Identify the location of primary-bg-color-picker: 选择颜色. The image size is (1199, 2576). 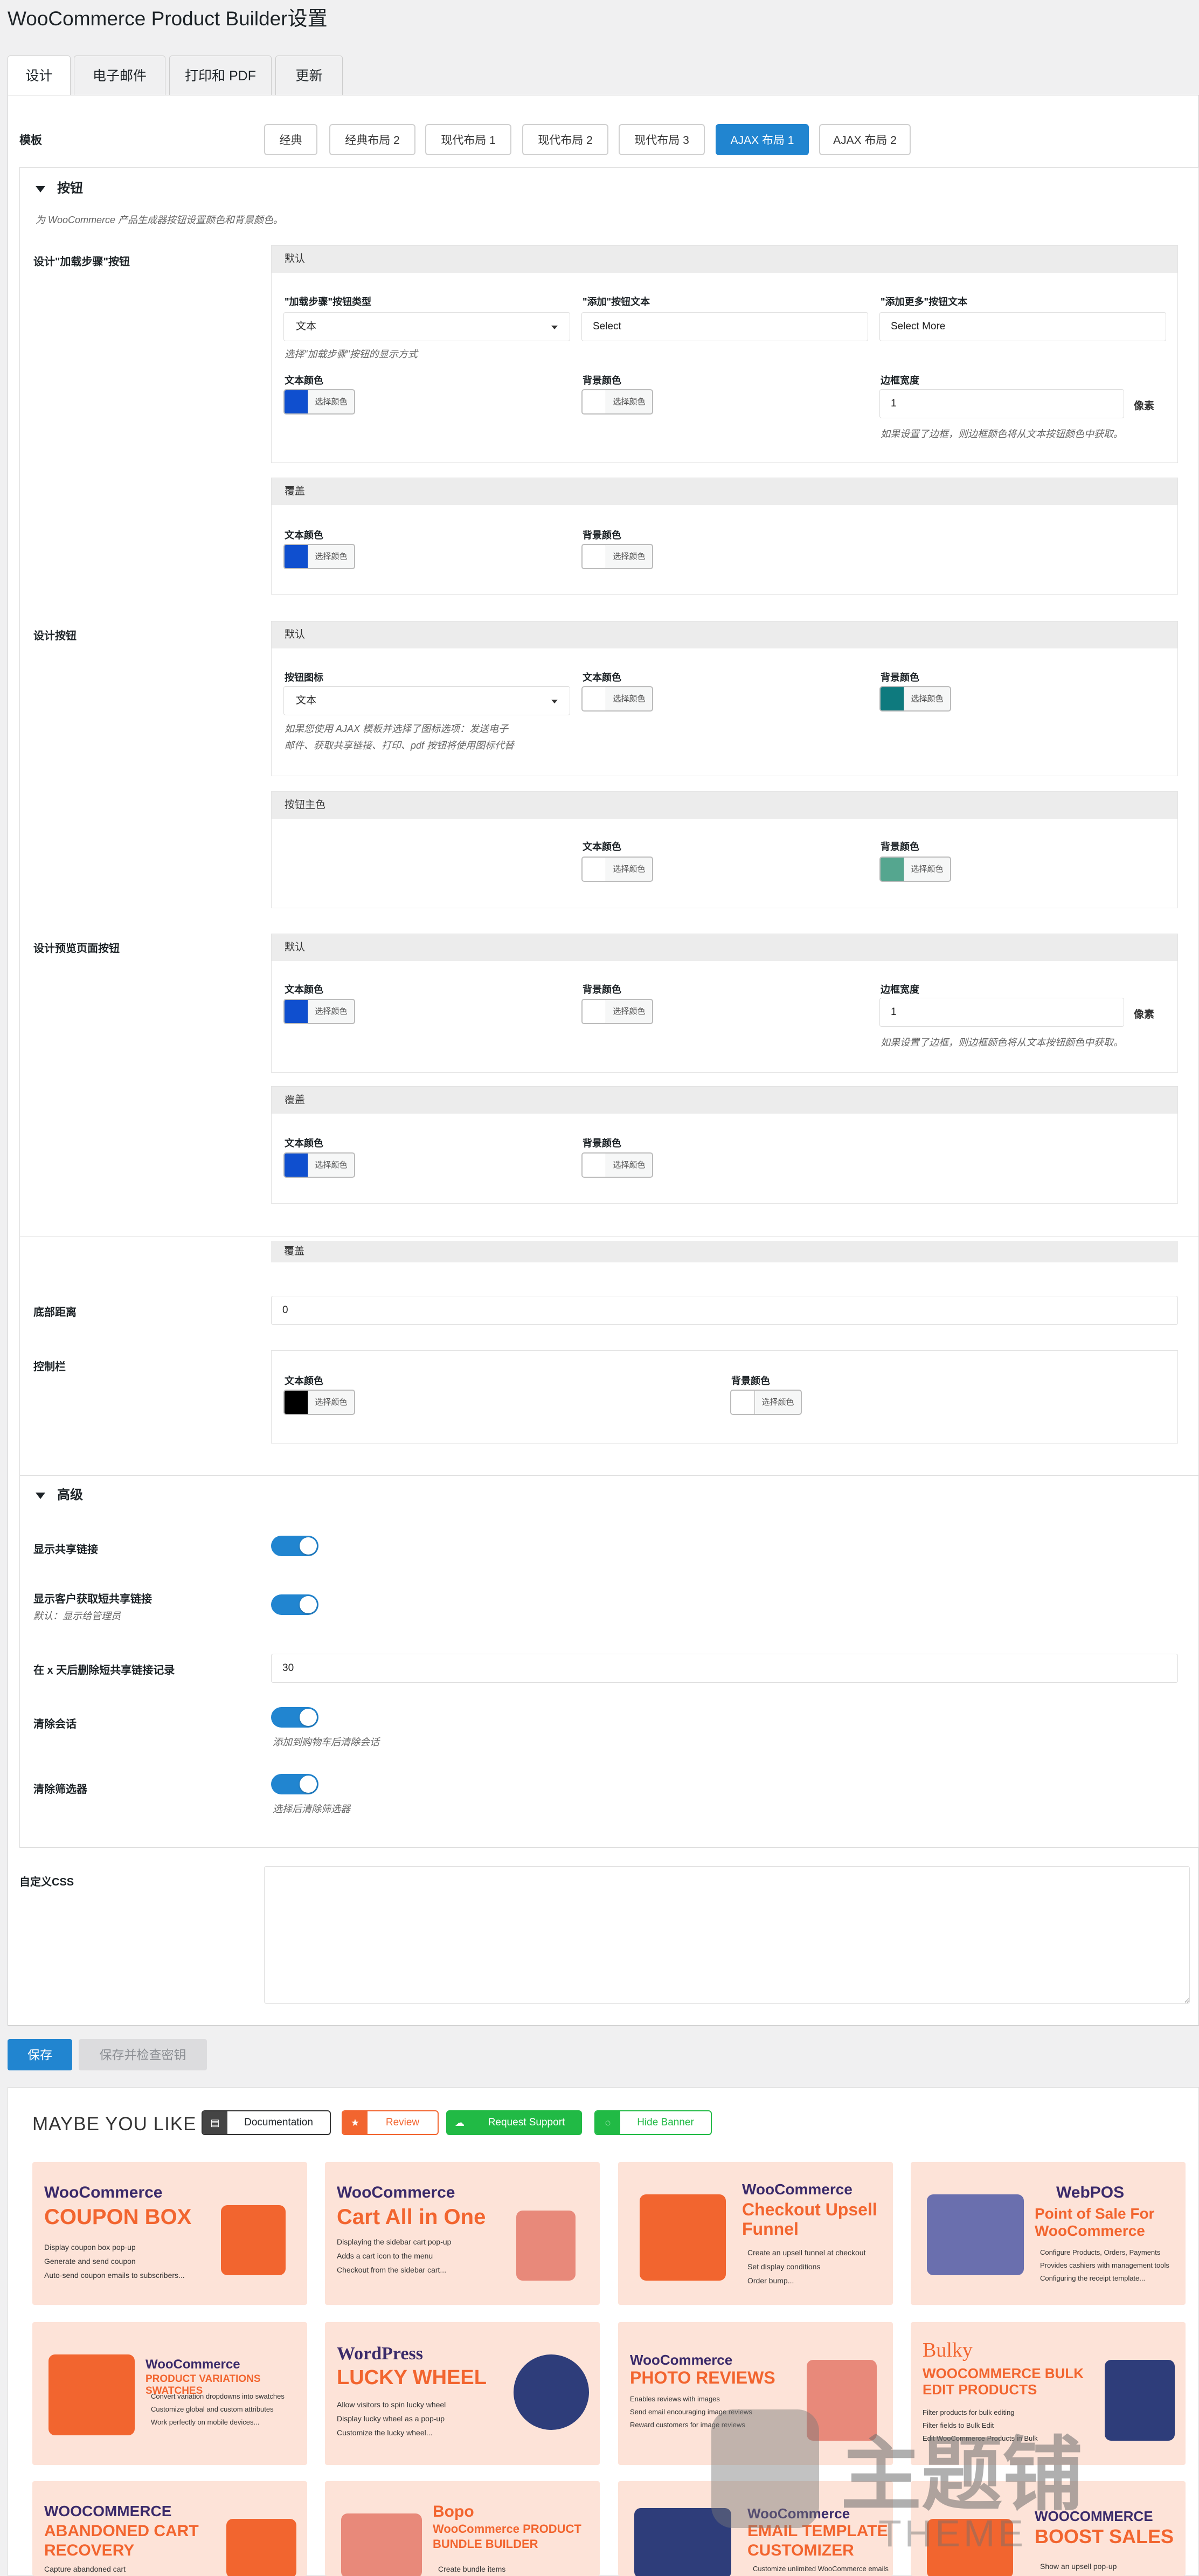
(915, 869).